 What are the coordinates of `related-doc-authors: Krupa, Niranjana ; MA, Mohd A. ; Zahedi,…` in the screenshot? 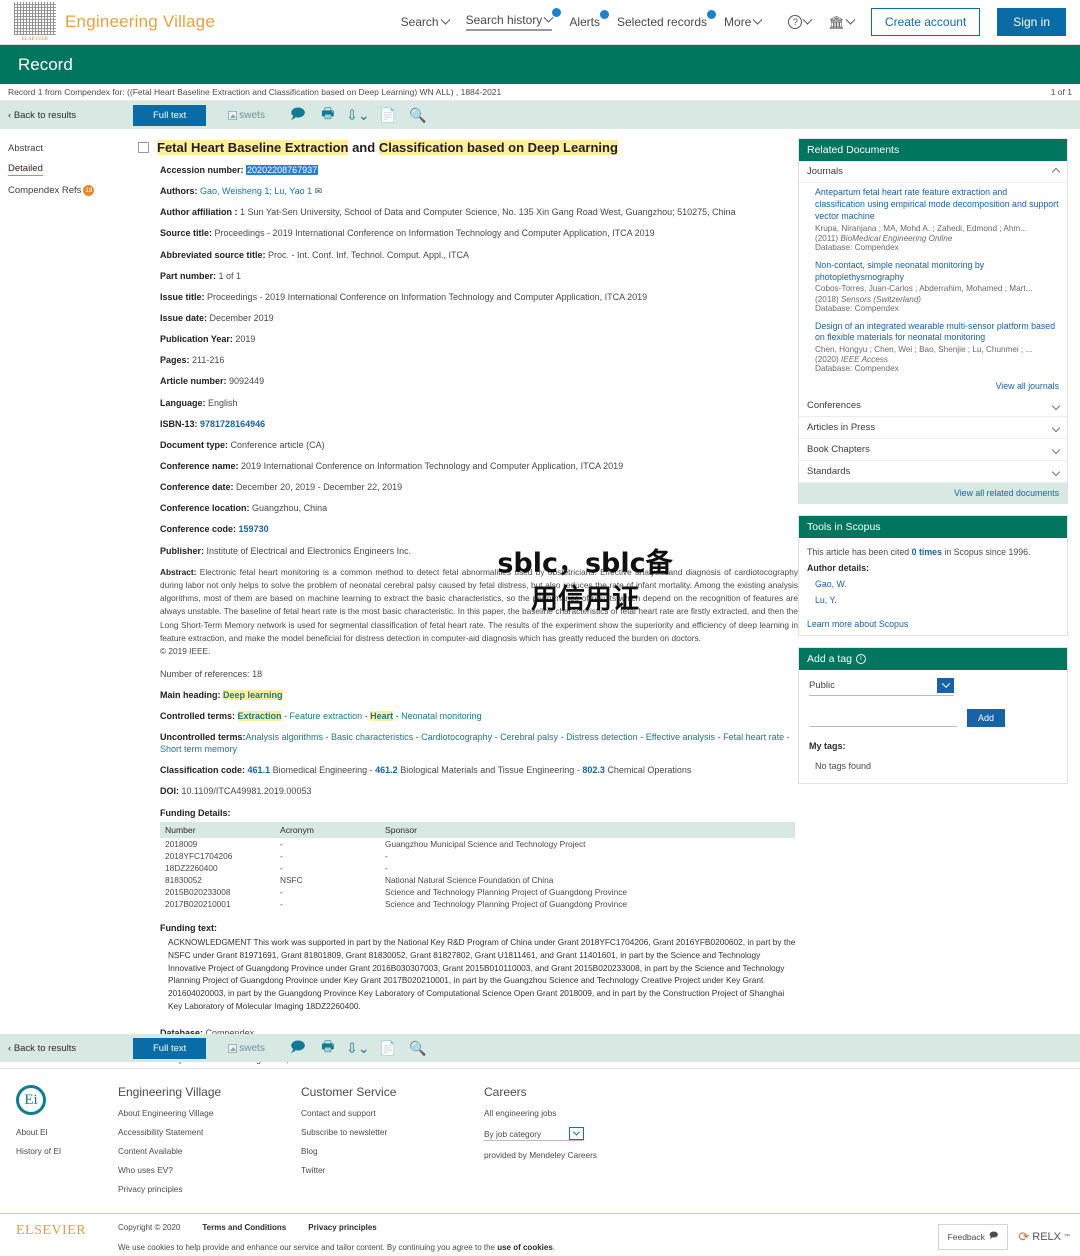 It's located at (921, 228).